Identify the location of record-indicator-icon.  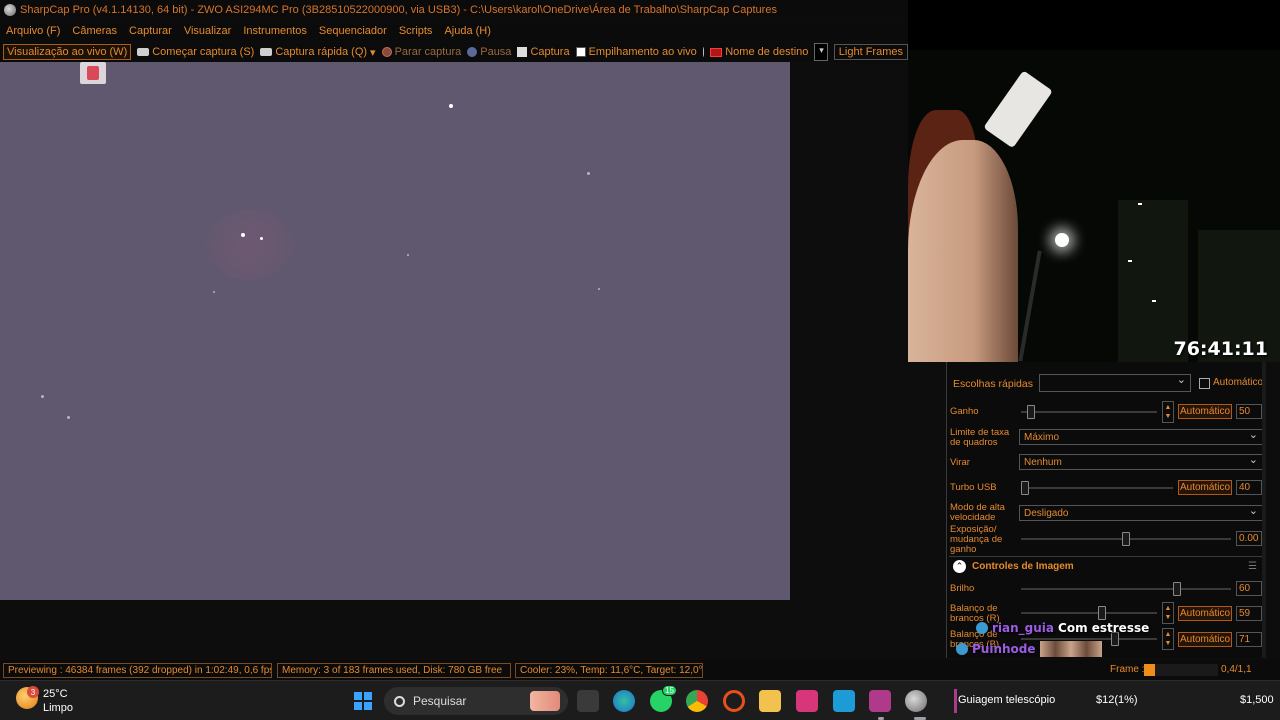
(703, 52).